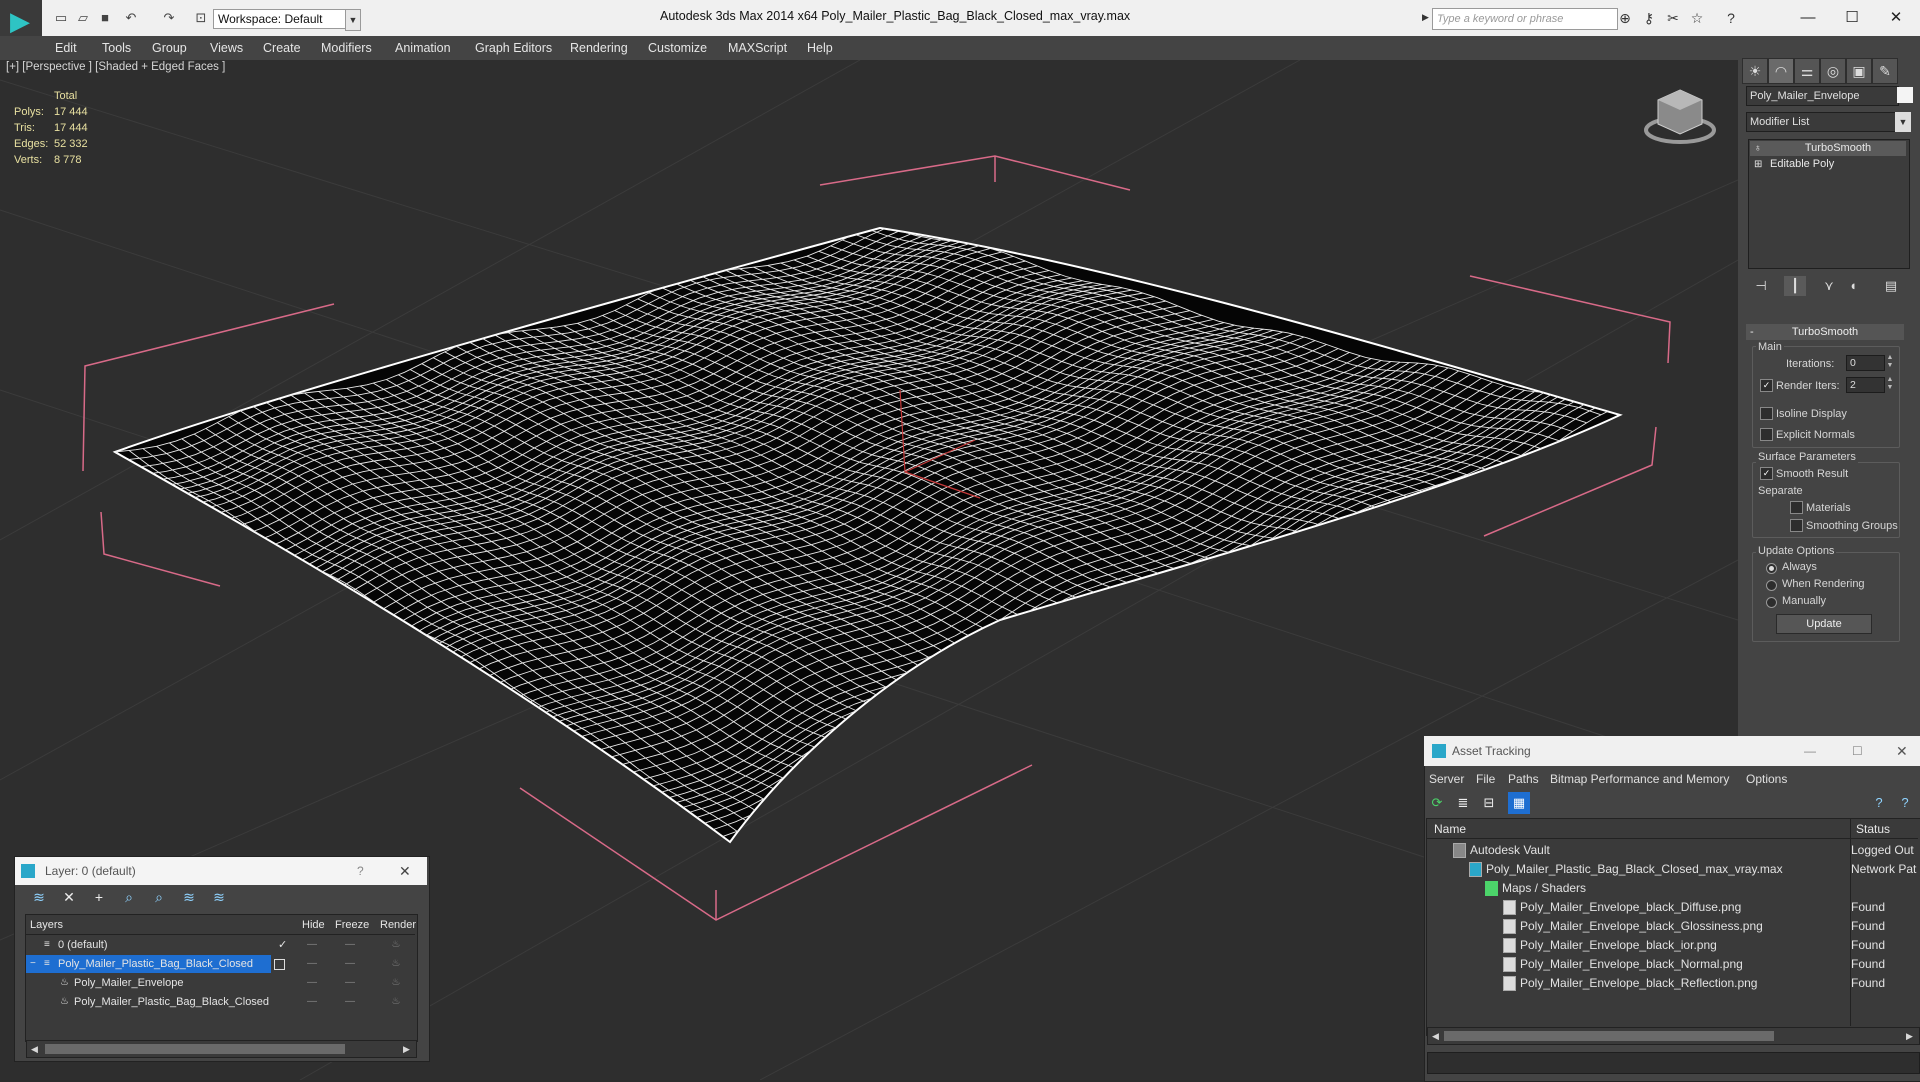  I want to click on menu-help: Help, so click(820, 48).